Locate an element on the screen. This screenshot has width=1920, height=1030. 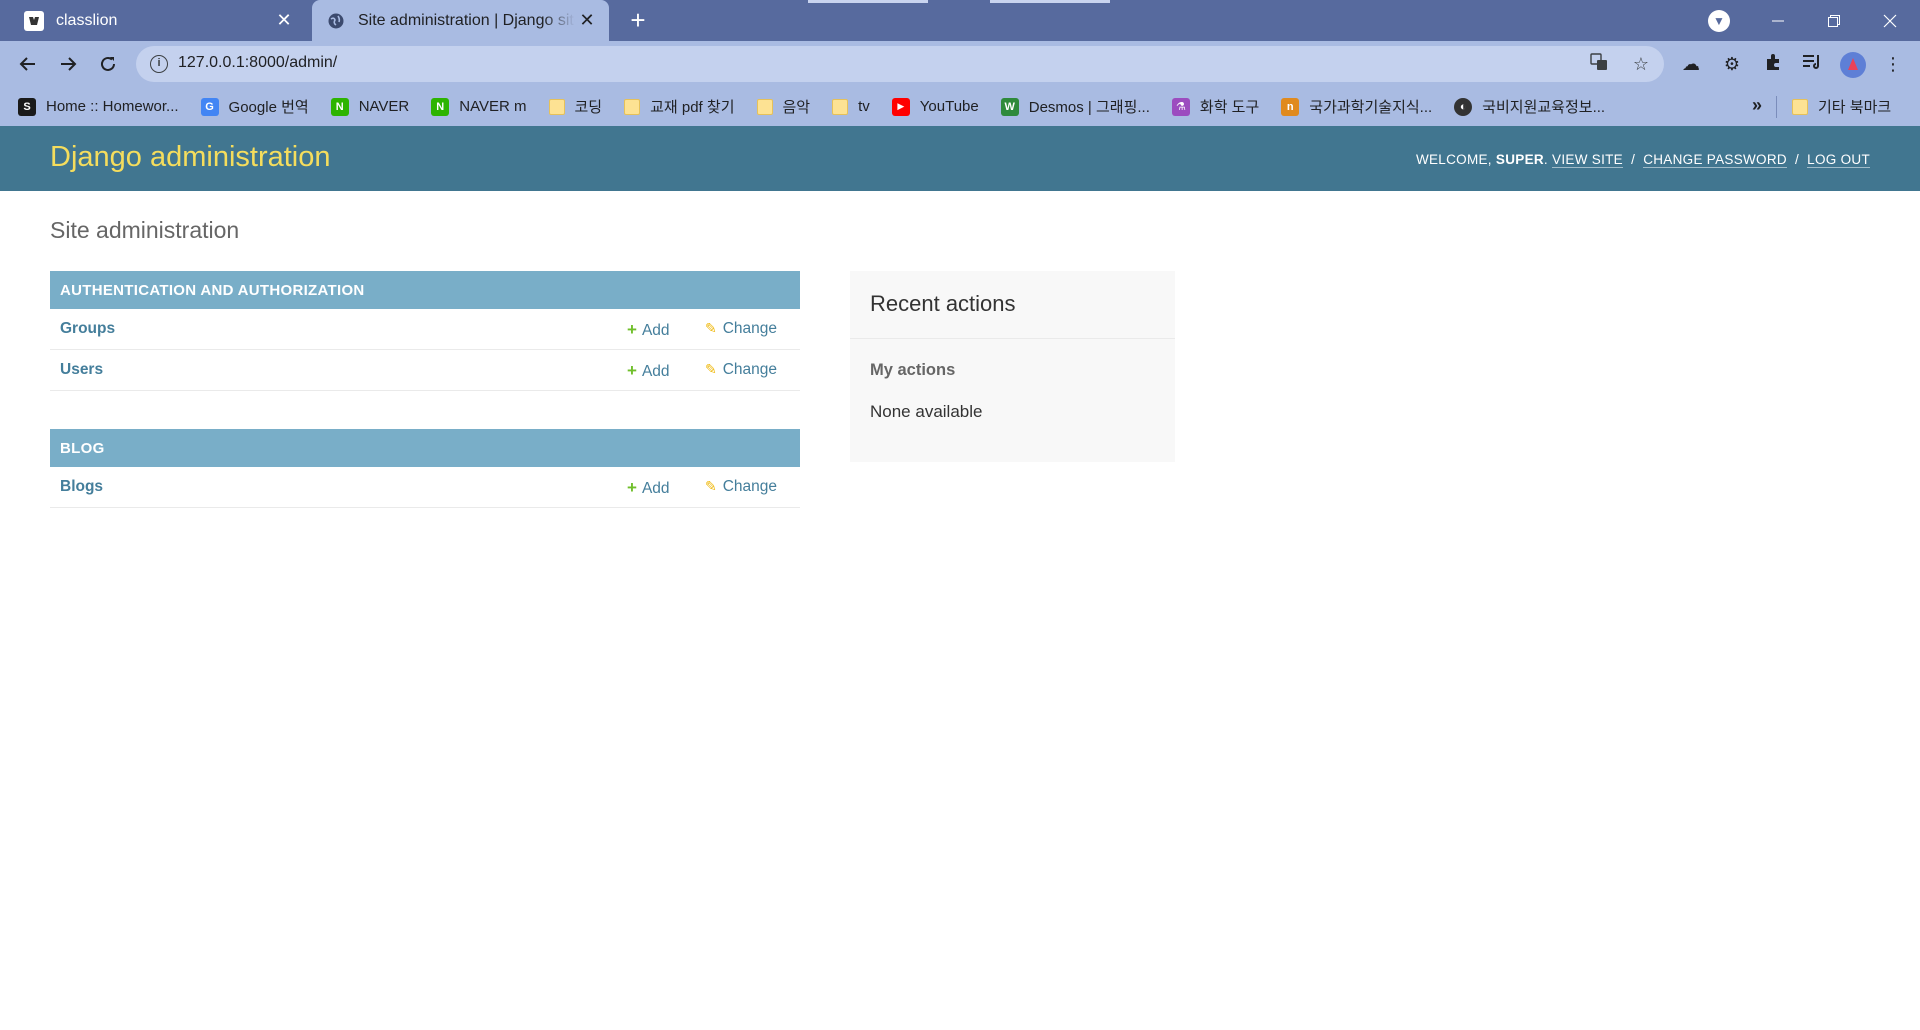
model-row-users: Users + Add ✎ Change is located at coordinates (425, 370).